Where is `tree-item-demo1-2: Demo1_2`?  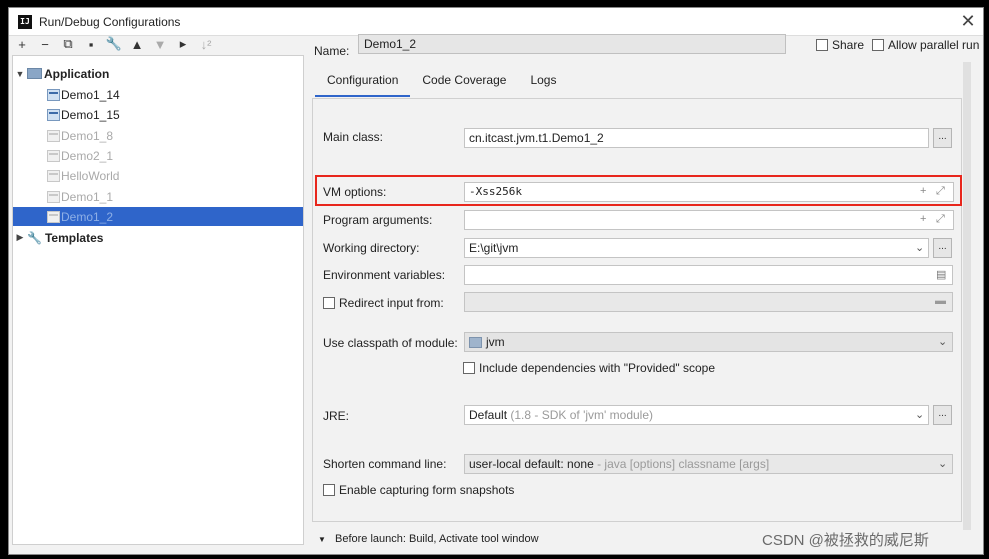
tree-item-demo1-2: Demo1_2 is located at coordinates (158, 216).